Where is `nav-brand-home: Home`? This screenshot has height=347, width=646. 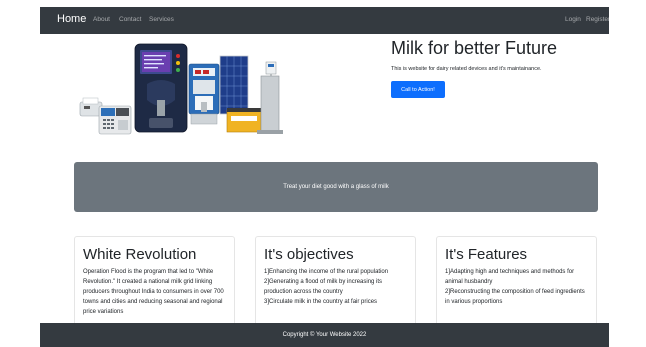 nav-brand-home: Home is located at coordinates (71, 19).